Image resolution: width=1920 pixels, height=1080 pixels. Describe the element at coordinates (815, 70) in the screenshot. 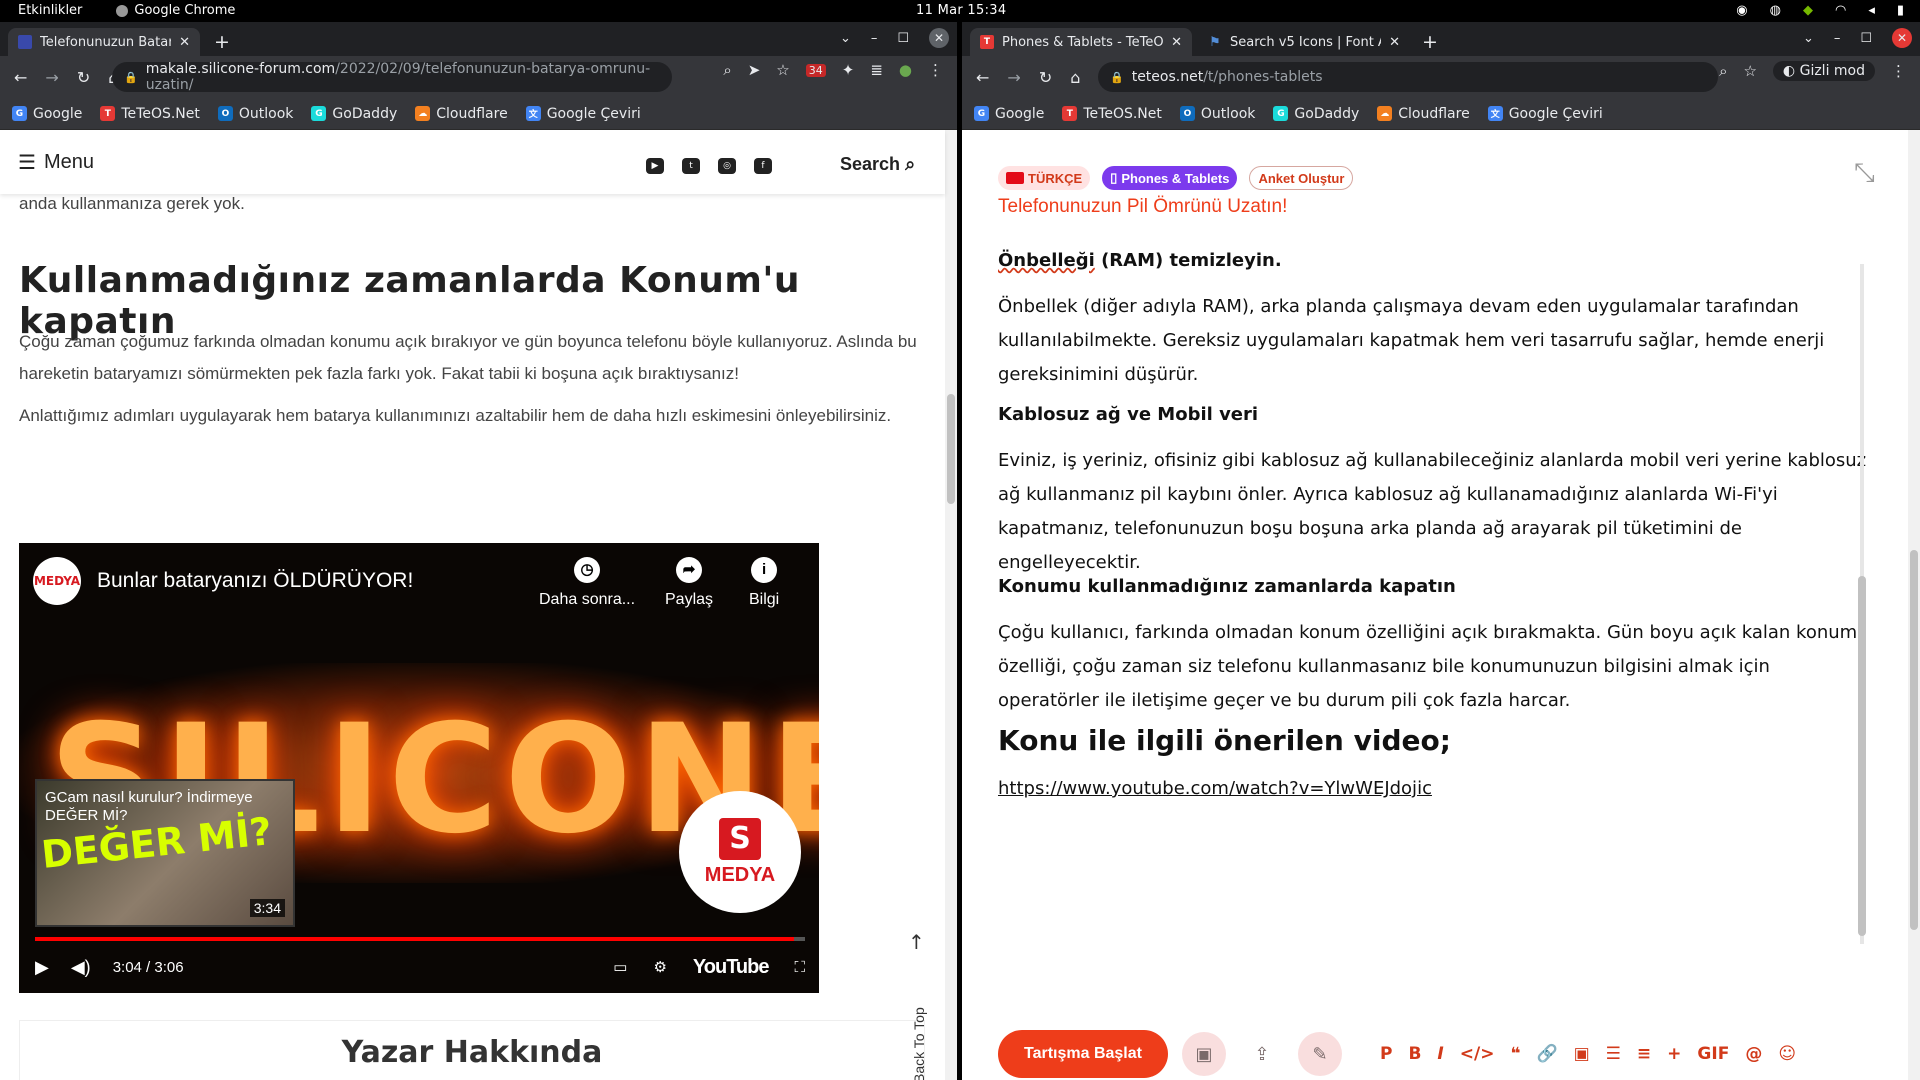

I see `extension-badge: 34` at that location.